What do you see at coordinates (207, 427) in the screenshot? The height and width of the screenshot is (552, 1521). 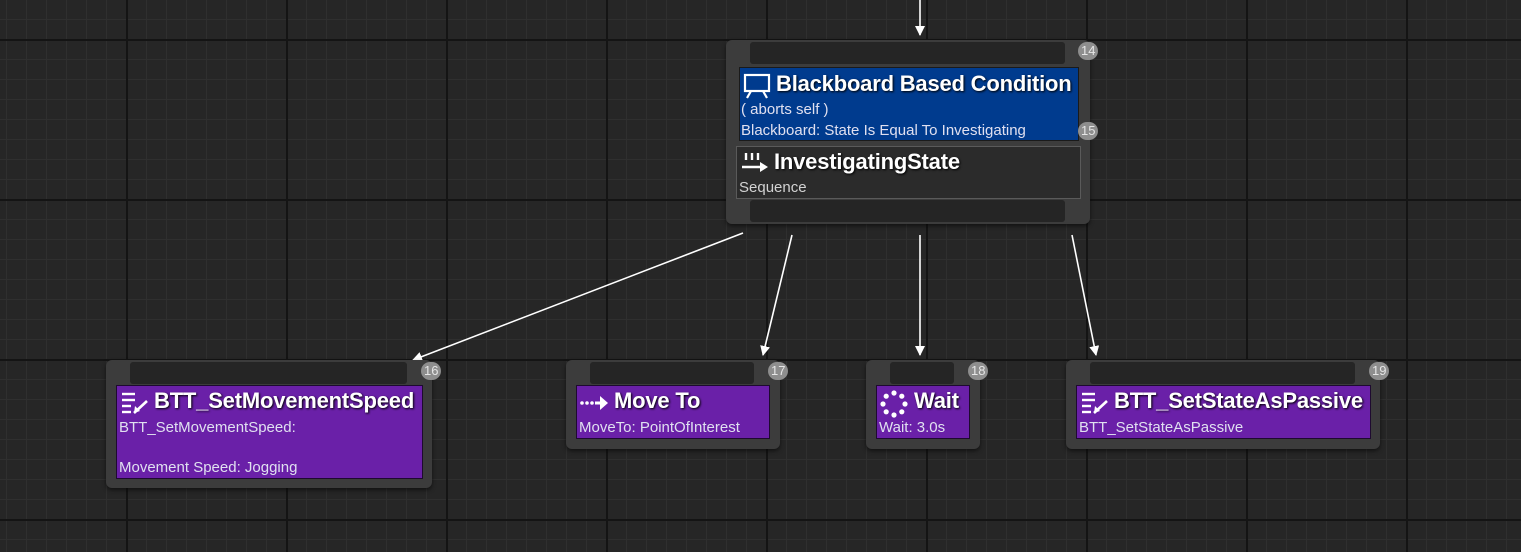 I see `task-description: BTT_SetMovementSpeed:` at bounding box center [207, 427].